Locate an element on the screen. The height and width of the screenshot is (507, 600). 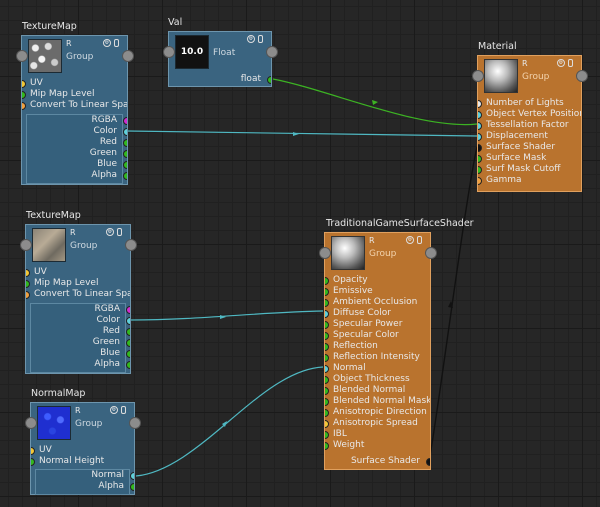
input-port-opacity: Opacity is located at coordinates (377, 280).